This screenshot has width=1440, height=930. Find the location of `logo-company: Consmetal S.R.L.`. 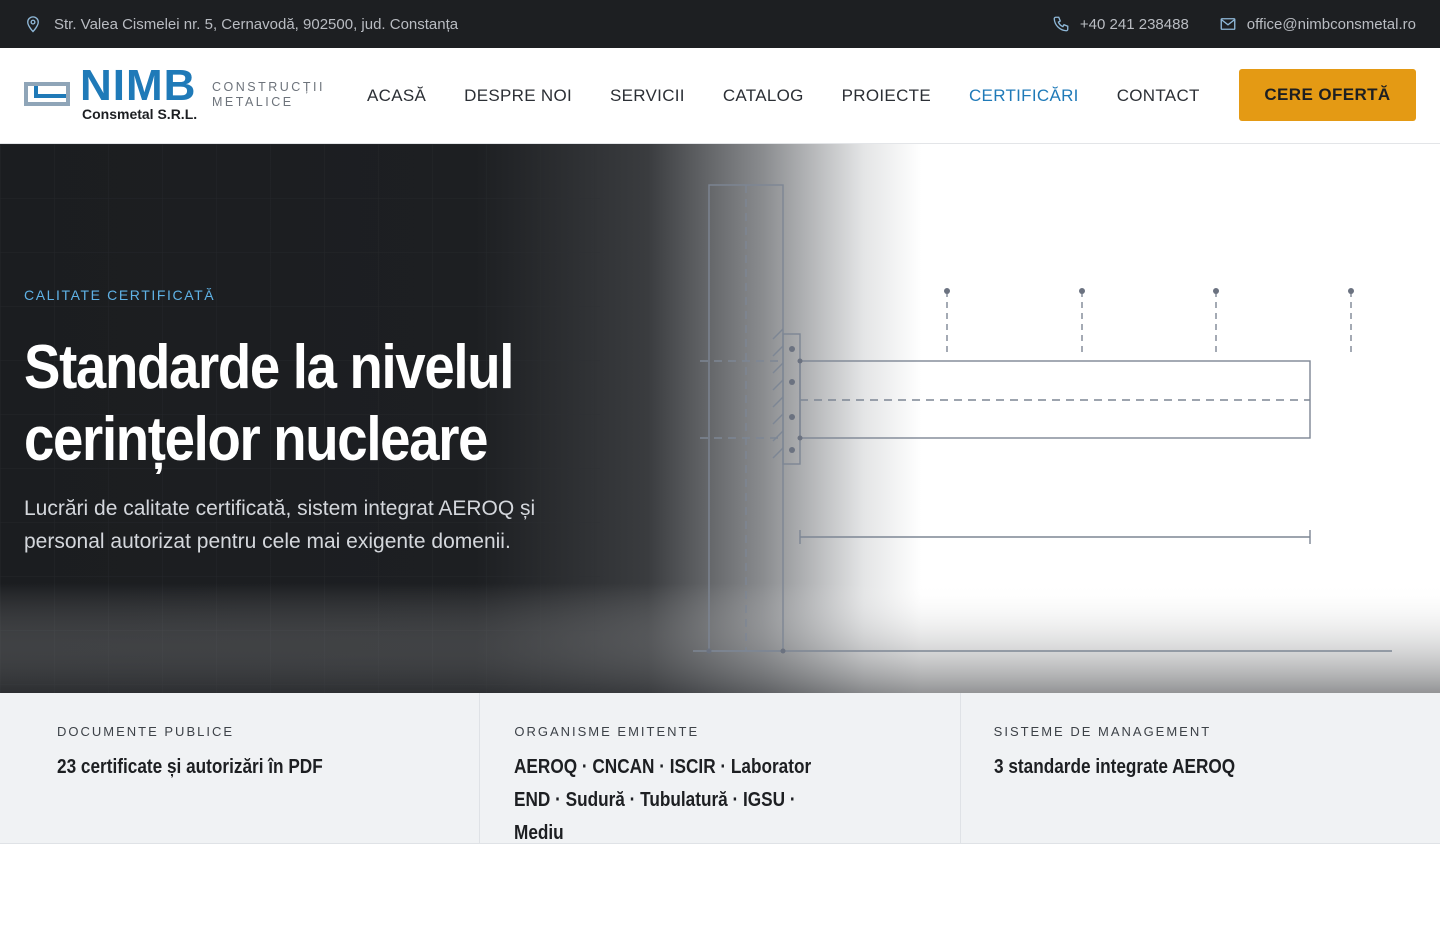

logo-company: Consmetal S.R.L. is located at coordinates (140, 114).